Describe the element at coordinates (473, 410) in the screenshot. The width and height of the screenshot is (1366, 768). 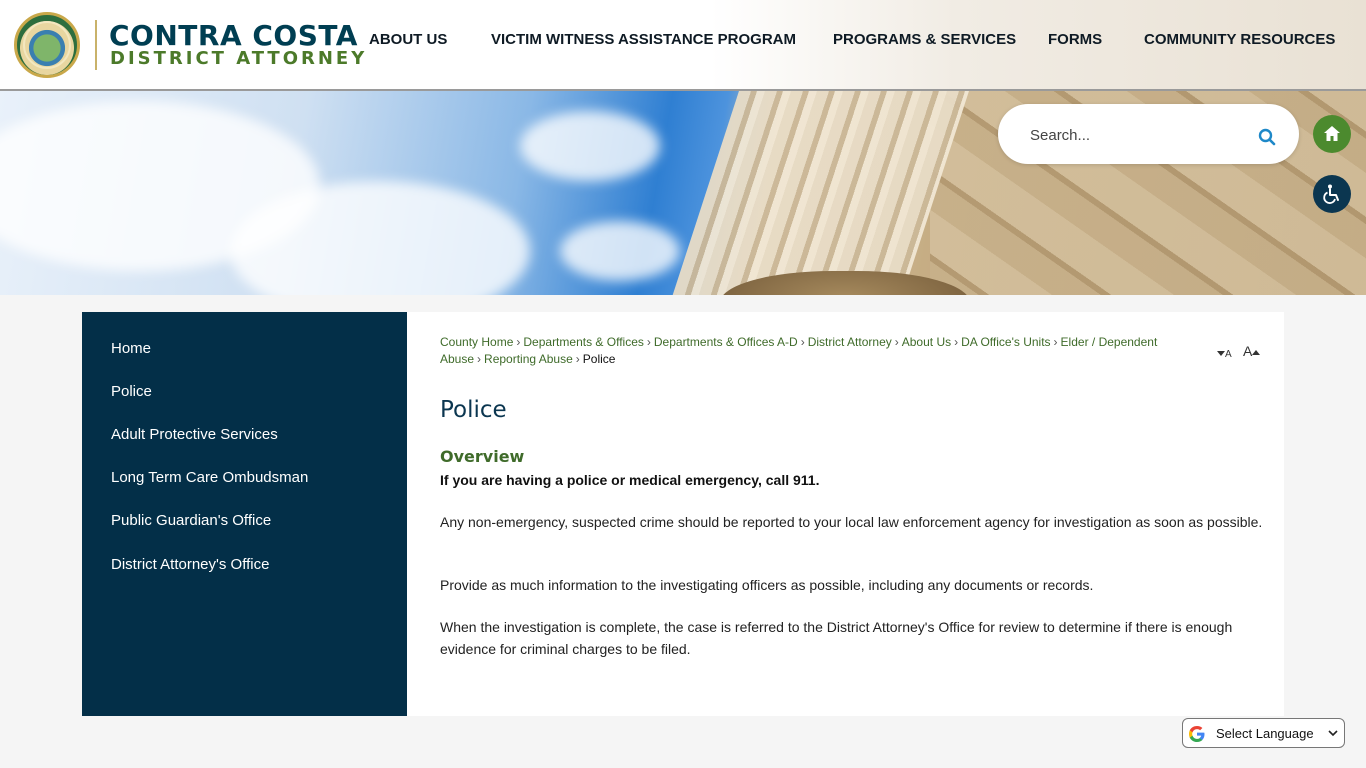
I see `page-title: Police` at that location.